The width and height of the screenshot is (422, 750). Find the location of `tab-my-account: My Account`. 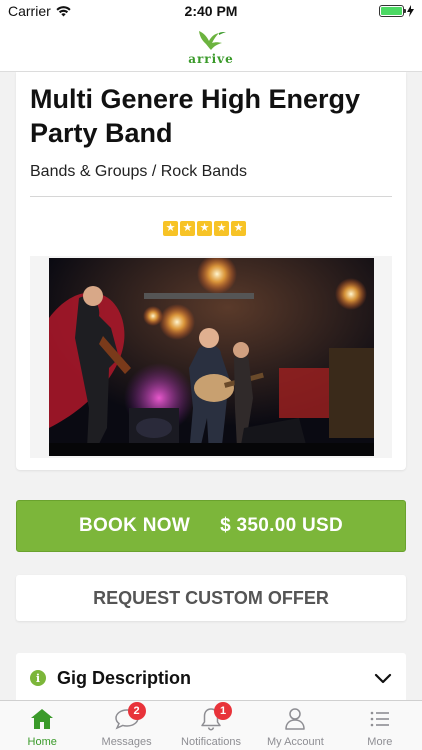

tab-my-account: My Account is located at coordinates (295, 725).